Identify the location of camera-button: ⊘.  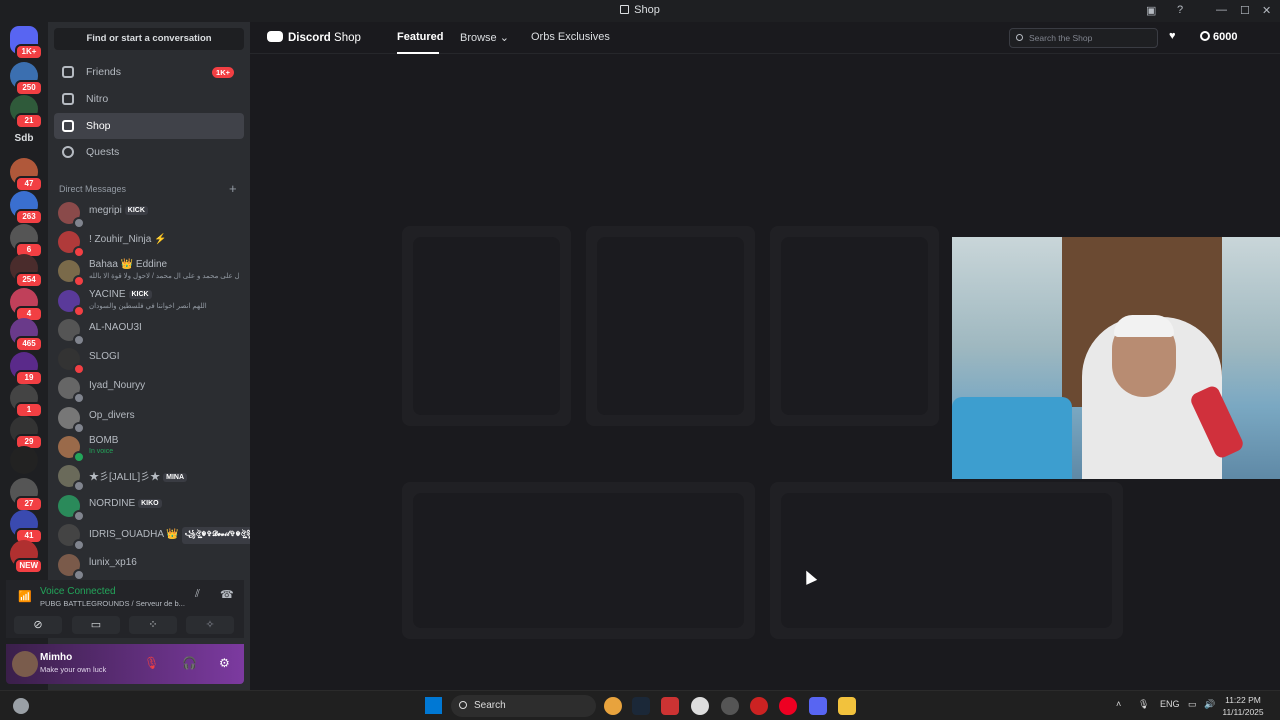
(38, 625).